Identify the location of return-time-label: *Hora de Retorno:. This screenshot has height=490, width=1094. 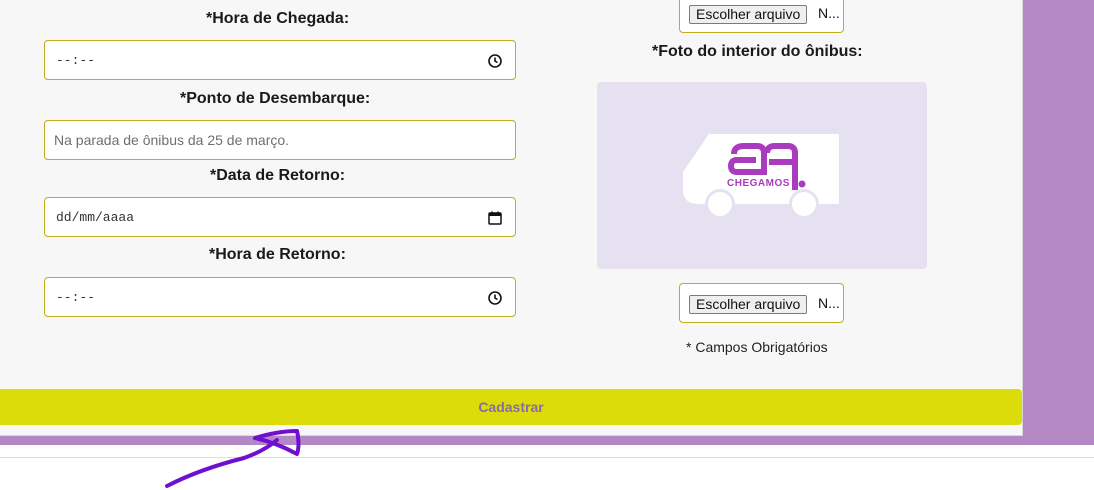
(277, 254).